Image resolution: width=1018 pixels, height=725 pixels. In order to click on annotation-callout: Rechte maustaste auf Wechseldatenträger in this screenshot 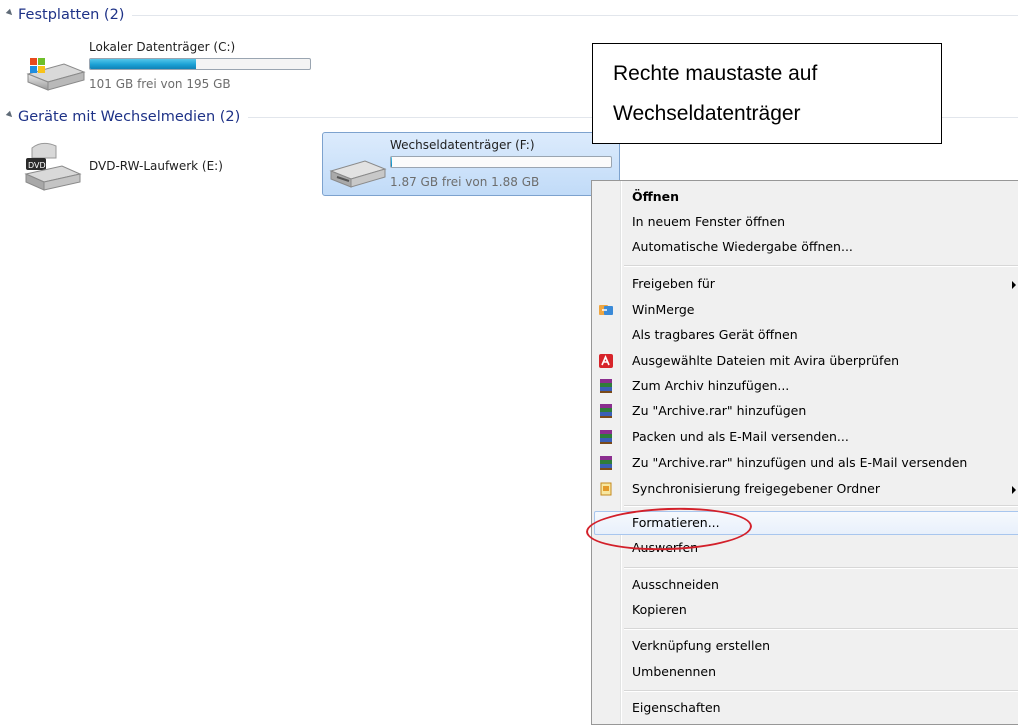, I will do `click(767, 93)`.